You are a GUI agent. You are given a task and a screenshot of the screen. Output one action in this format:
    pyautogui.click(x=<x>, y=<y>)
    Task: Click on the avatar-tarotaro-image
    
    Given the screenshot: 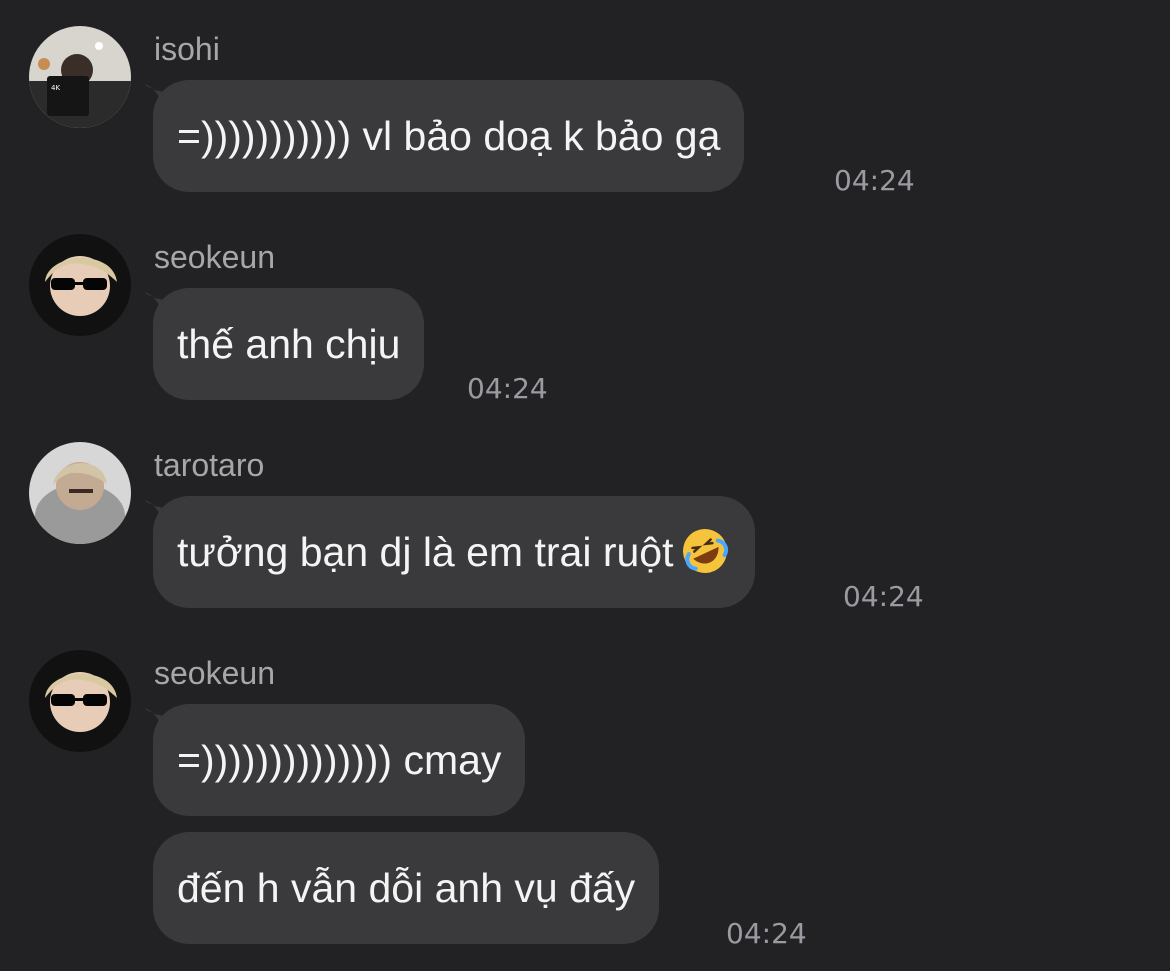 What is the action you would take?
    pyautogui.click(x=80, y=493)
    